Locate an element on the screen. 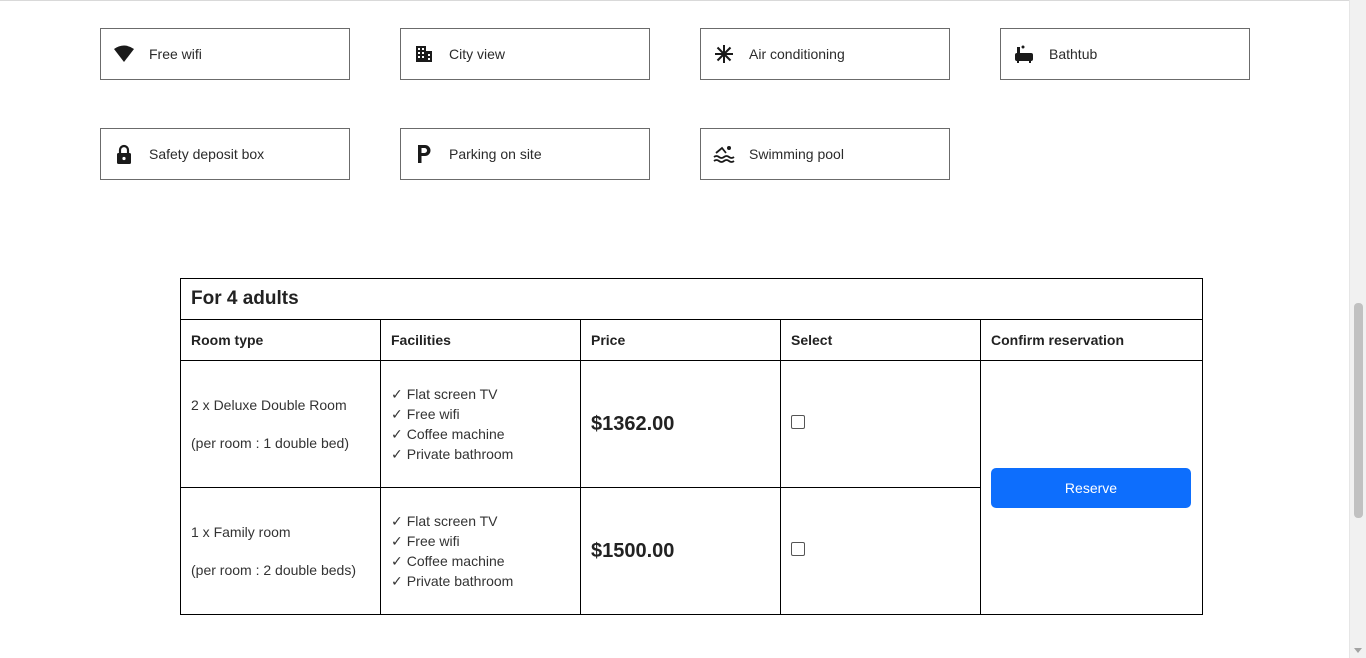 Image resolution: width=1366 pixels, height=658 pixels. table-caption: For 4 adults is located at coordinates (691, 299).